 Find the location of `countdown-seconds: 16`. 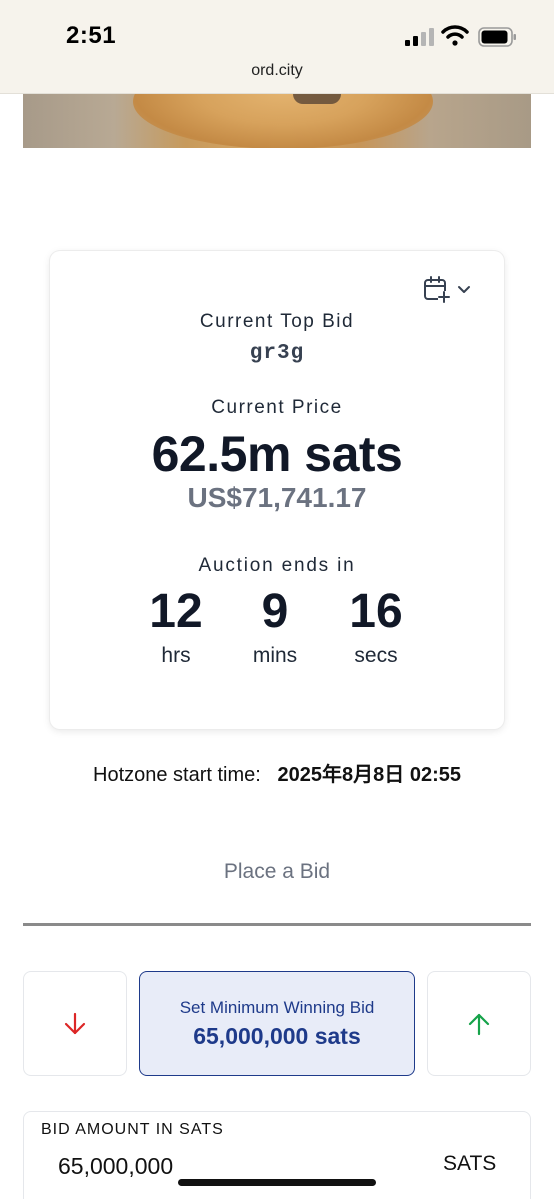

countdown-seconds: 16 is located at coordinates (376, 611).